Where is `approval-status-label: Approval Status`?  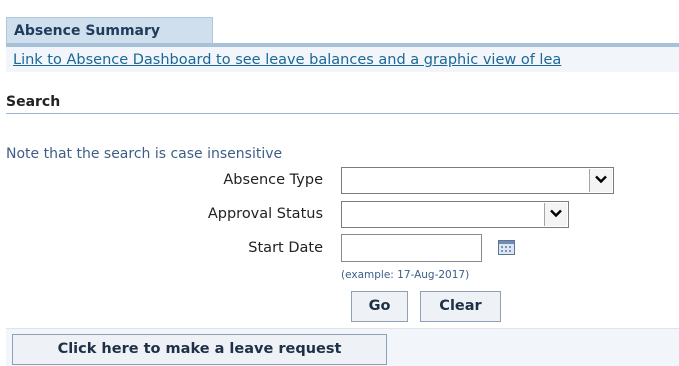
approval-status-label: Approval Status is located at coordinates (265, 214).